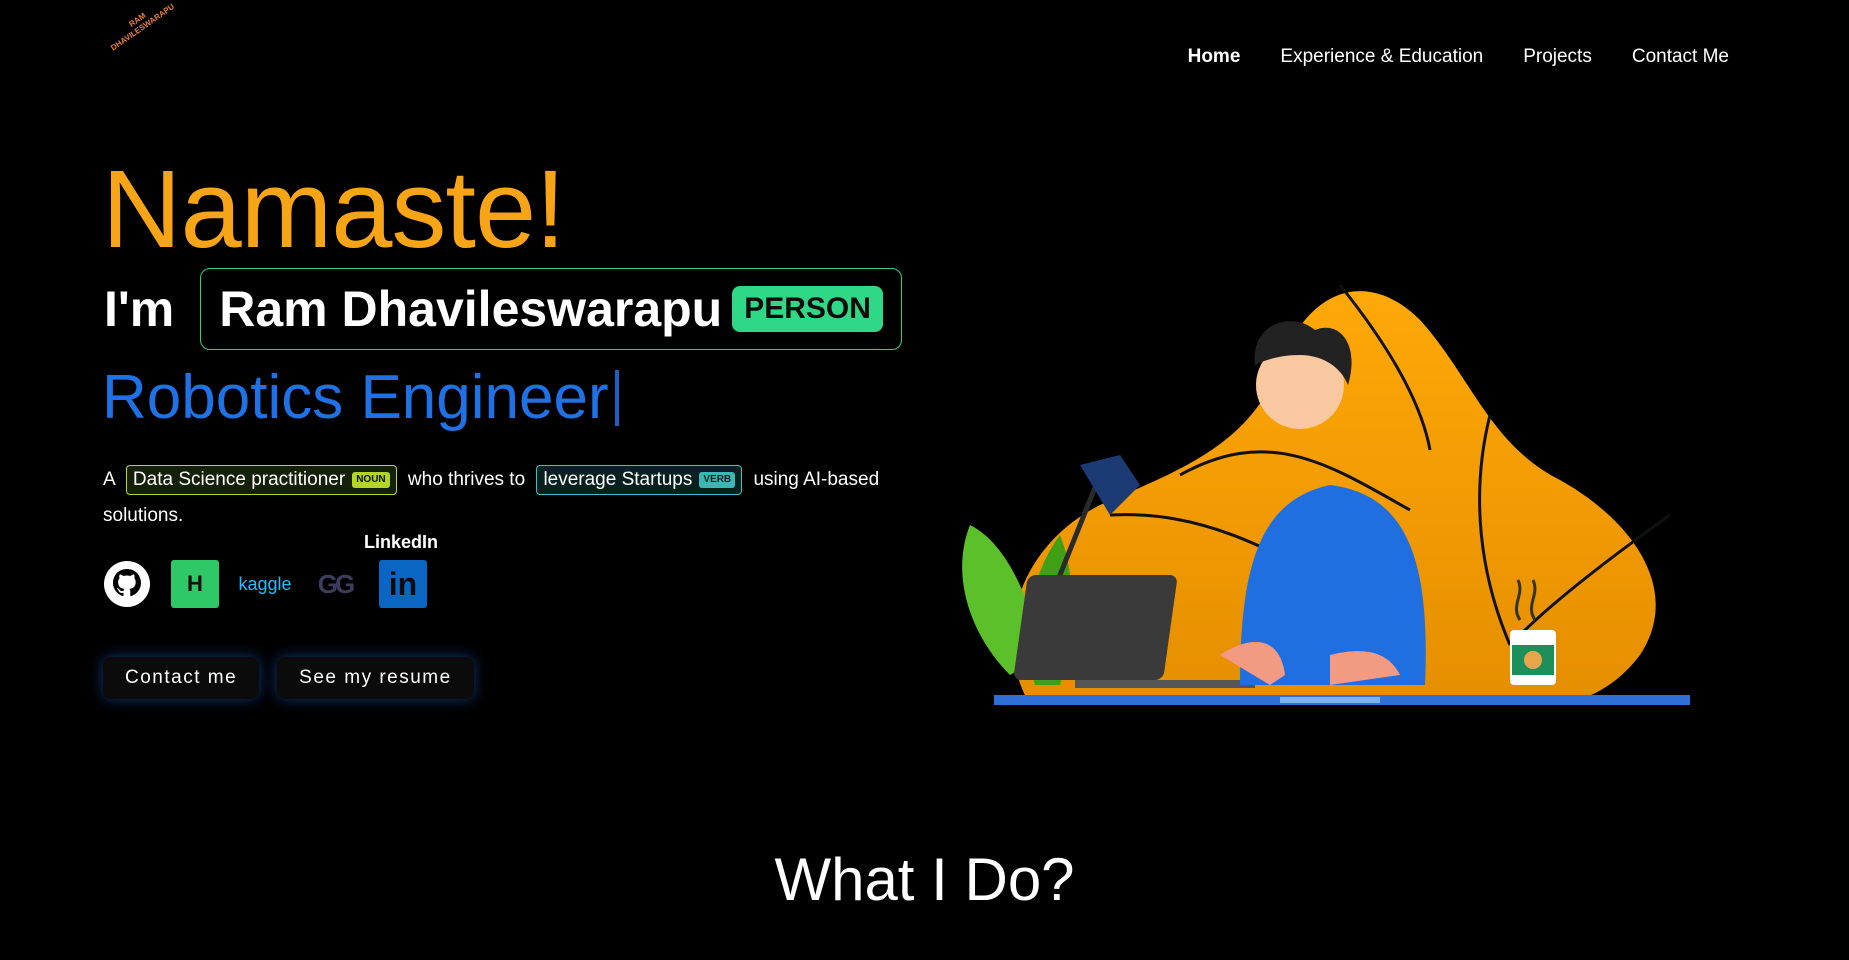 This screenshot has width=1849, height=960. What do you see at coordinates (143, 27) in the screenshot?
I see `logo-line2: DHAVILESWARAPU` at bounding box center [143, 27].